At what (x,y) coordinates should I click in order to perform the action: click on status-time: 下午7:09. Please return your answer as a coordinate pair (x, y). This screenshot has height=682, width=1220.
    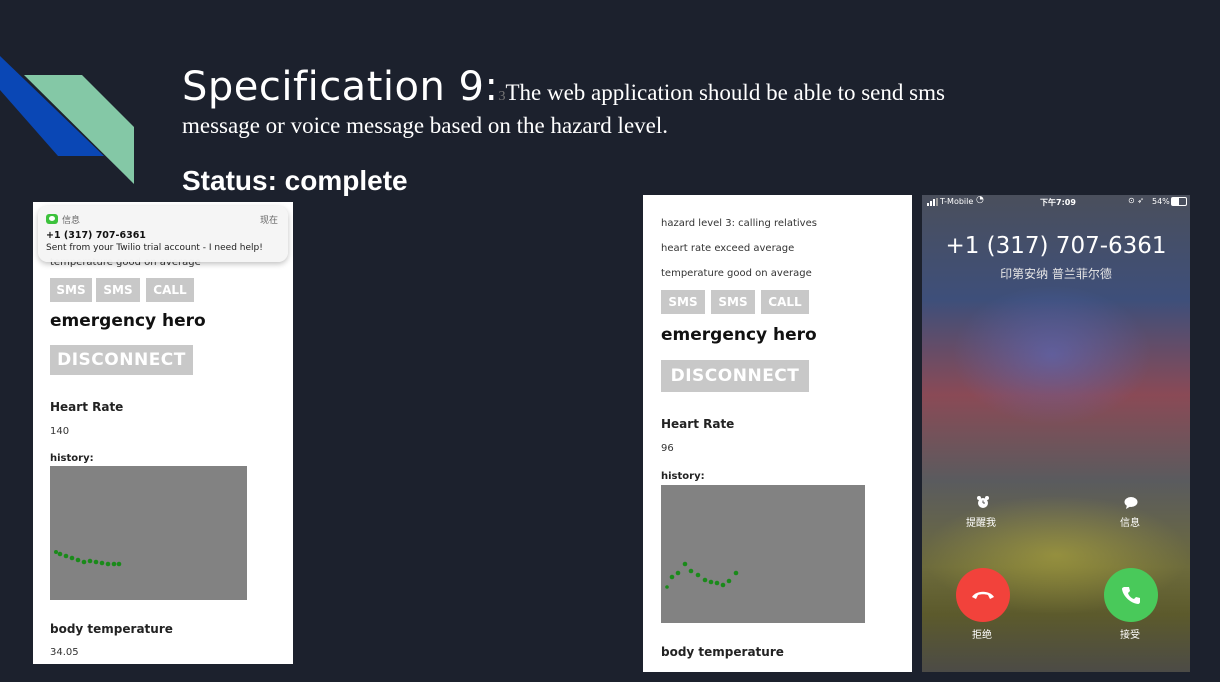
    Looking at the image, I should click on (1058, 202).